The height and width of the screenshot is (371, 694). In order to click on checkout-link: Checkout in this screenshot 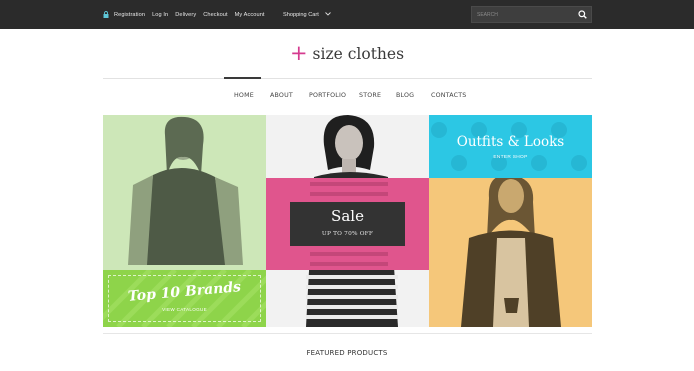, I will do `click(215, 15)`.